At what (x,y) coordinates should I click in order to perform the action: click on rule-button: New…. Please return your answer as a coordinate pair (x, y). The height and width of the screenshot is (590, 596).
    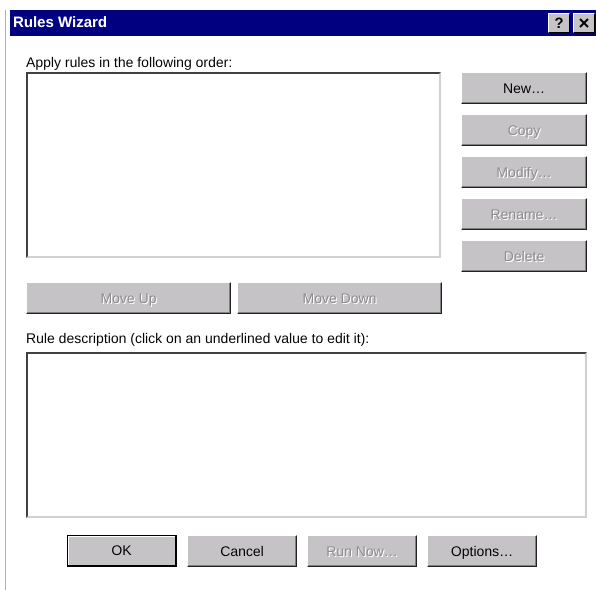
    Looking at the image, I should click on (524, 88).